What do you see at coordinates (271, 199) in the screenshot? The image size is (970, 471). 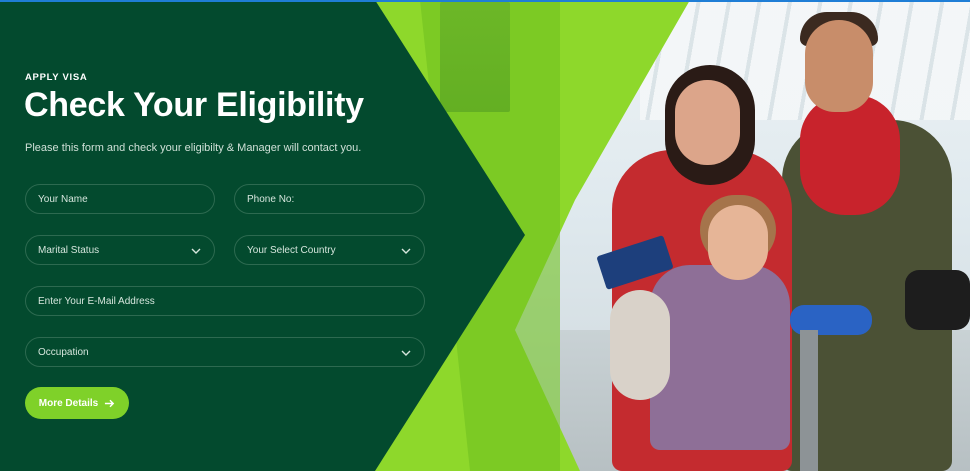 I see `phone-input-placeholder: Phone No:` at bounding box center [271, 199].